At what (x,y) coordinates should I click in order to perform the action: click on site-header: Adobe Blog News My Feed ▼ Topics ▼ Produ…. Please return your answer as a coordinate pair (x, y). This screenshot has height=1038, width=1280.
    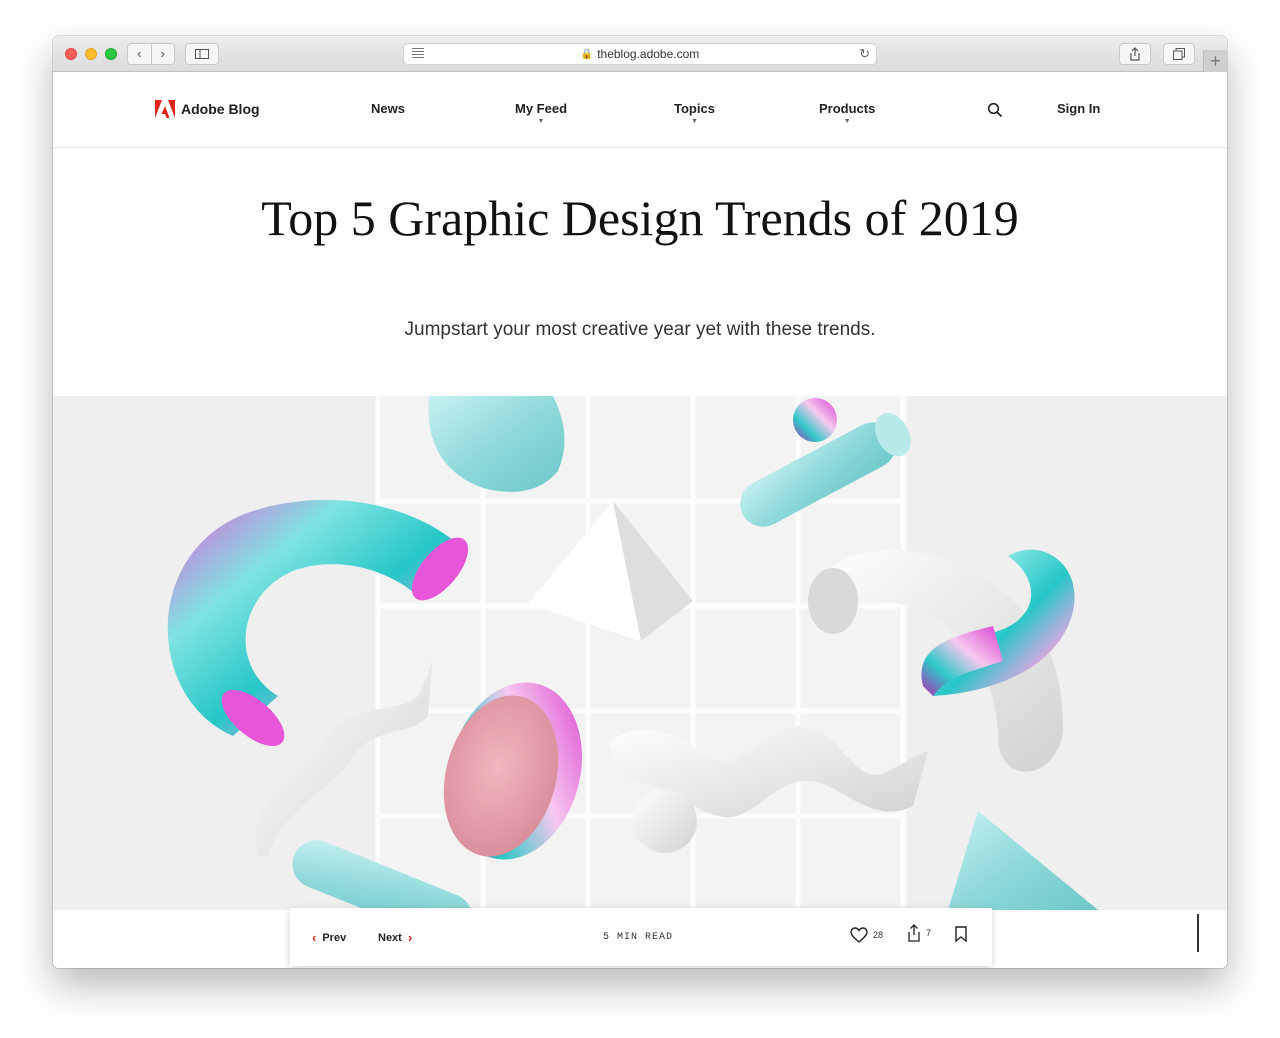
    Looking at the image, I should click on (640, 110).